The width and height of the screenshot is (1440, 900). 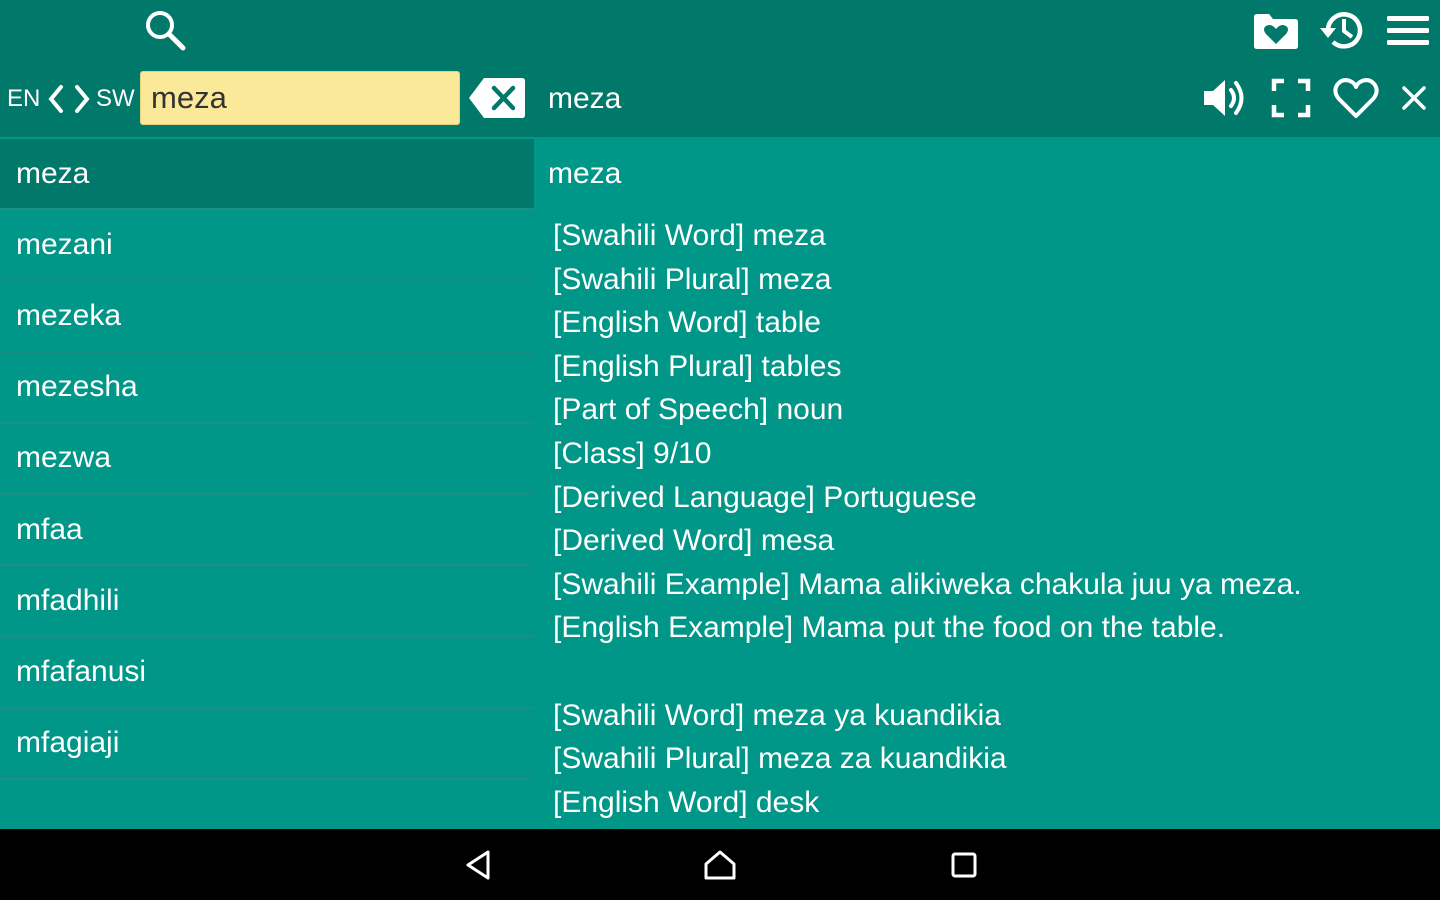 What do you see at coordinates (267, 317) in the screenshot?
I see `word-list-item: mezeka` at bounding box center [267, 317].